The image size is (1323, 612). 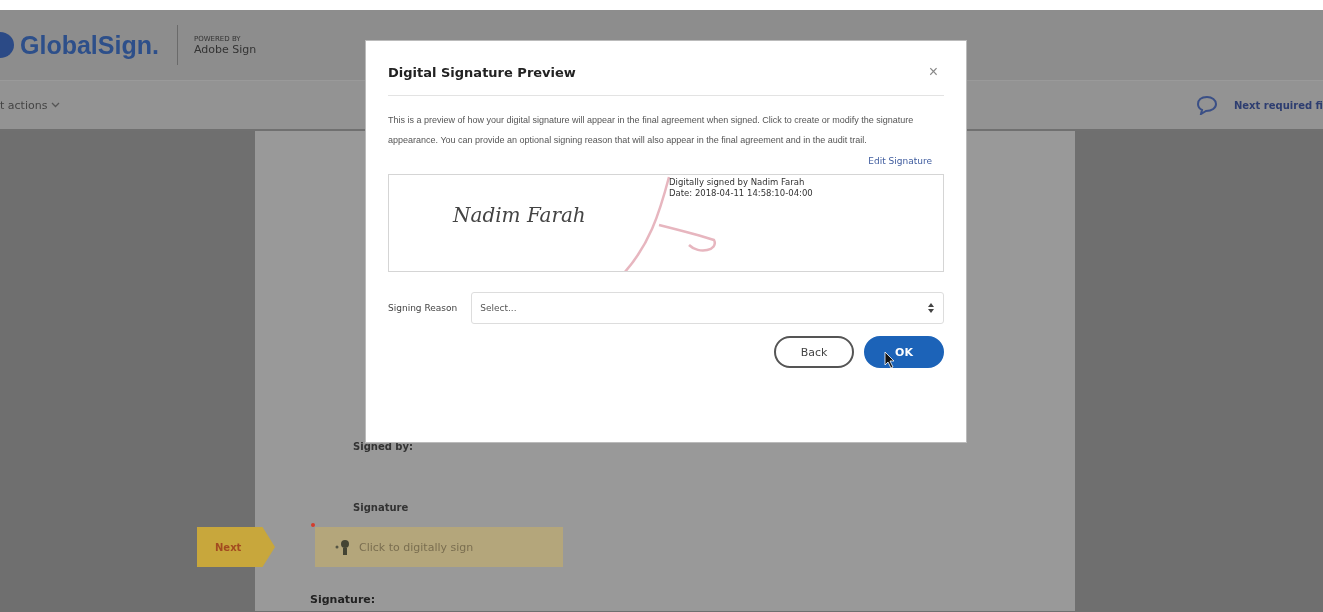 I want to click on partner-name: Adobe Sign, so click(x=225, y=49).